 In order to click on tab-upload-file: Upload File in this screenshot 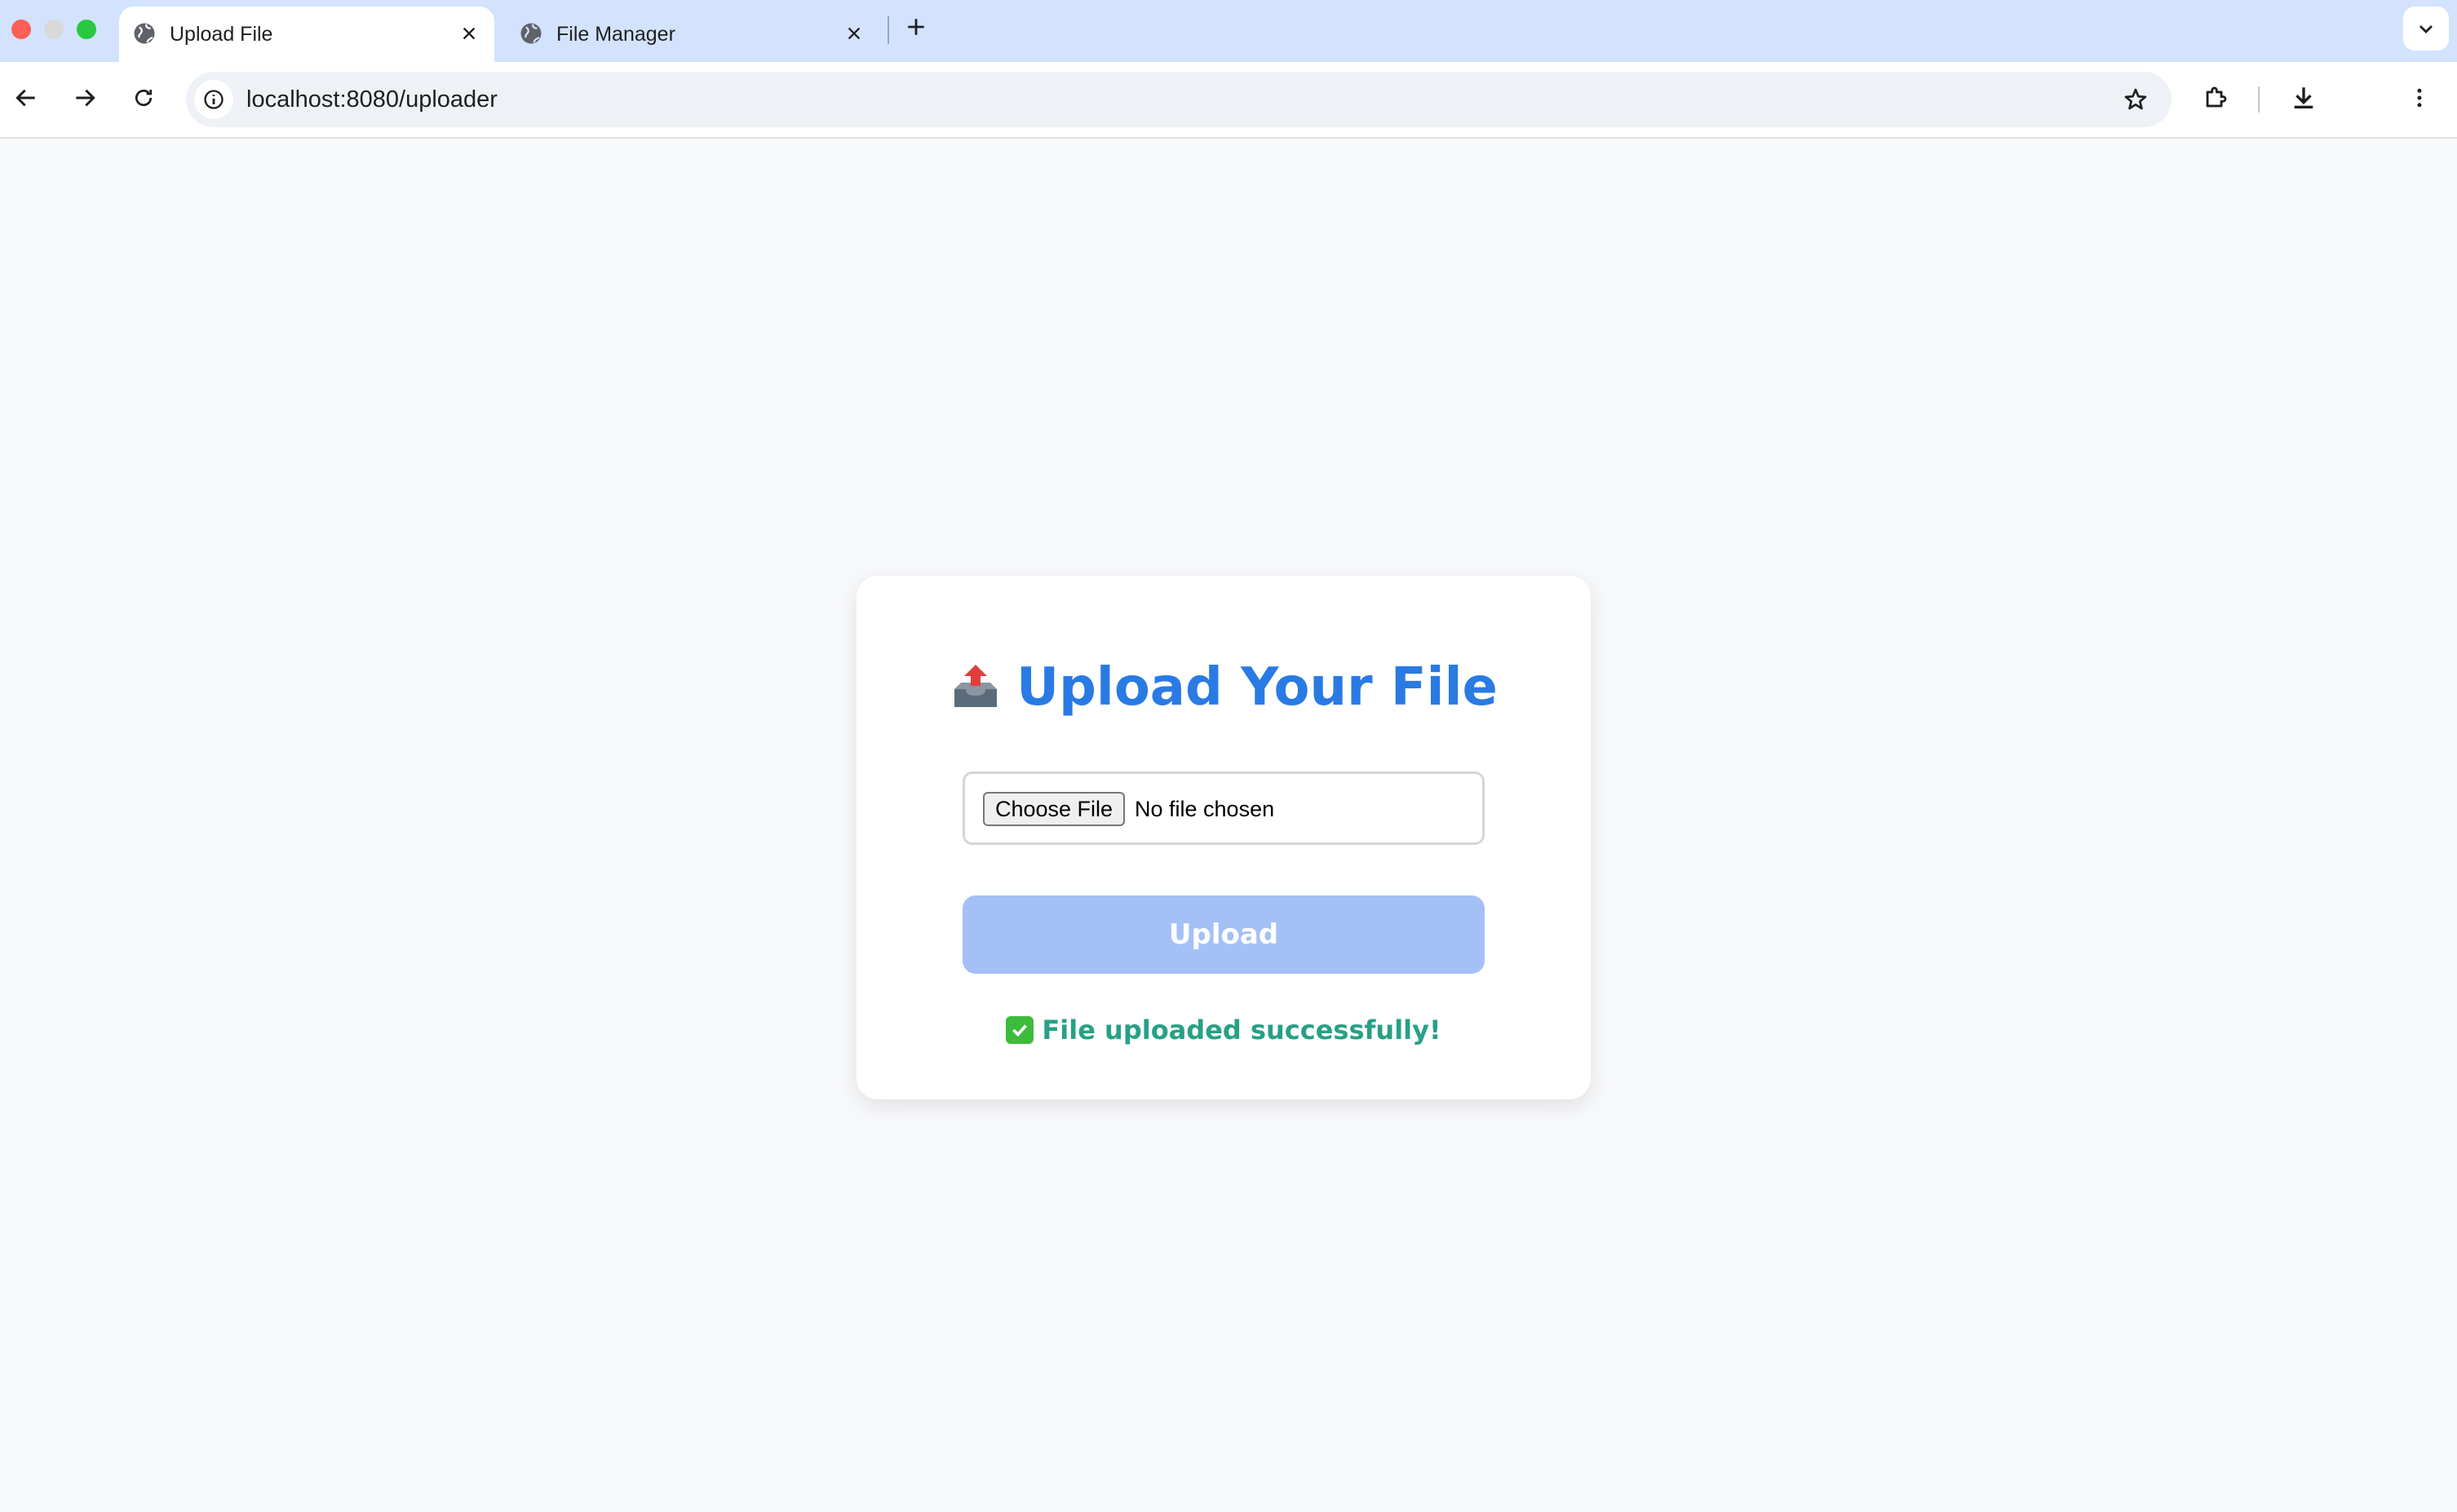, I will do `click(306, 34)`.